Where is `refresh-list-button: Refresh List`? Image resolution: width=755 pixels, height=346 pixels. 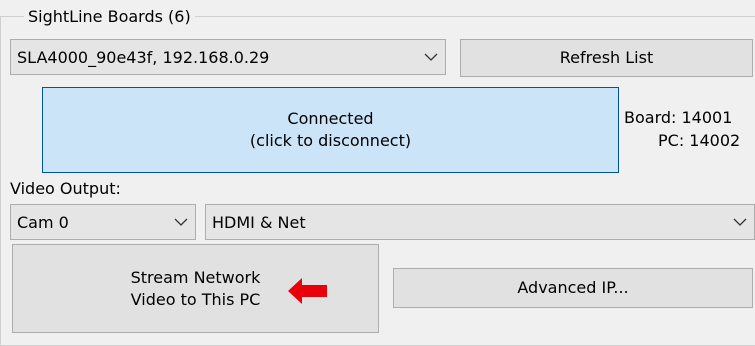
refresh-list-button: Refresh List is located at coordinates (606, 58).